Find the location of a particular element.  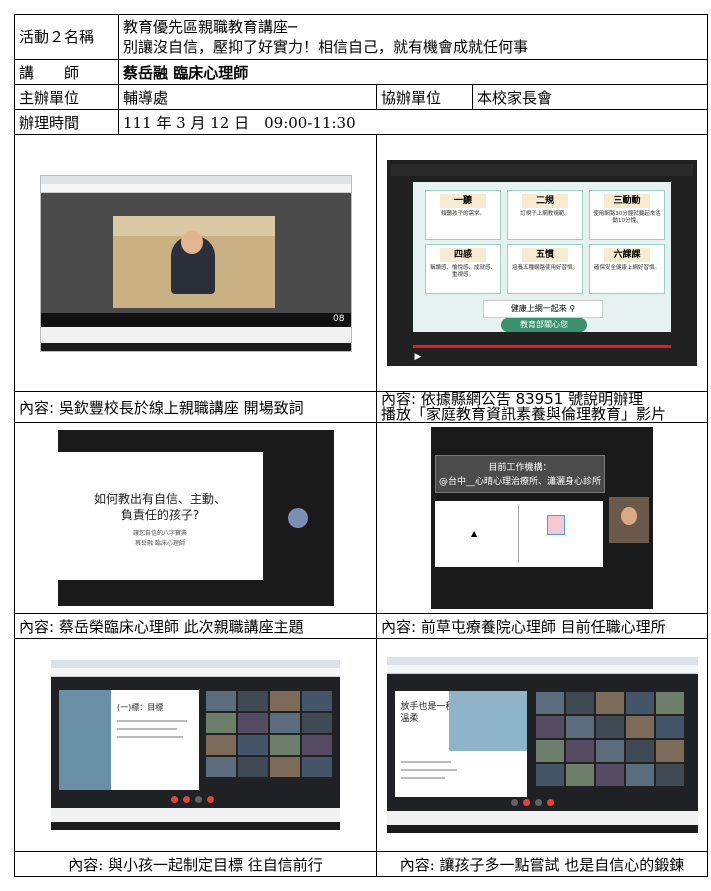

tip-card-text: 培養五種網路使用好習慣。 is located at coordinates (544, 268).